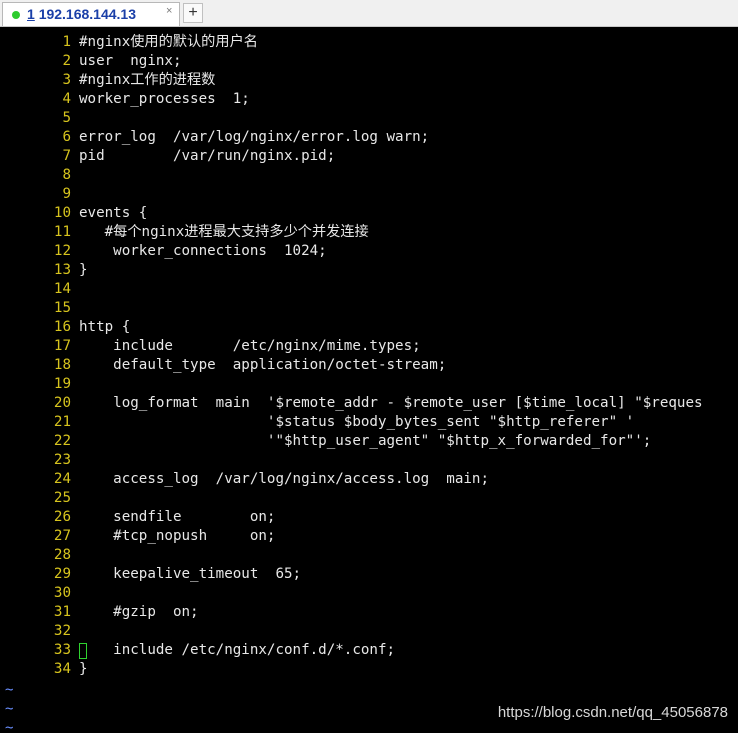 The height and width of the screenshot is (733, 738). Describe the element at coordinates (39, 498) in the screenshot. I see `code-line: 25` at that location.